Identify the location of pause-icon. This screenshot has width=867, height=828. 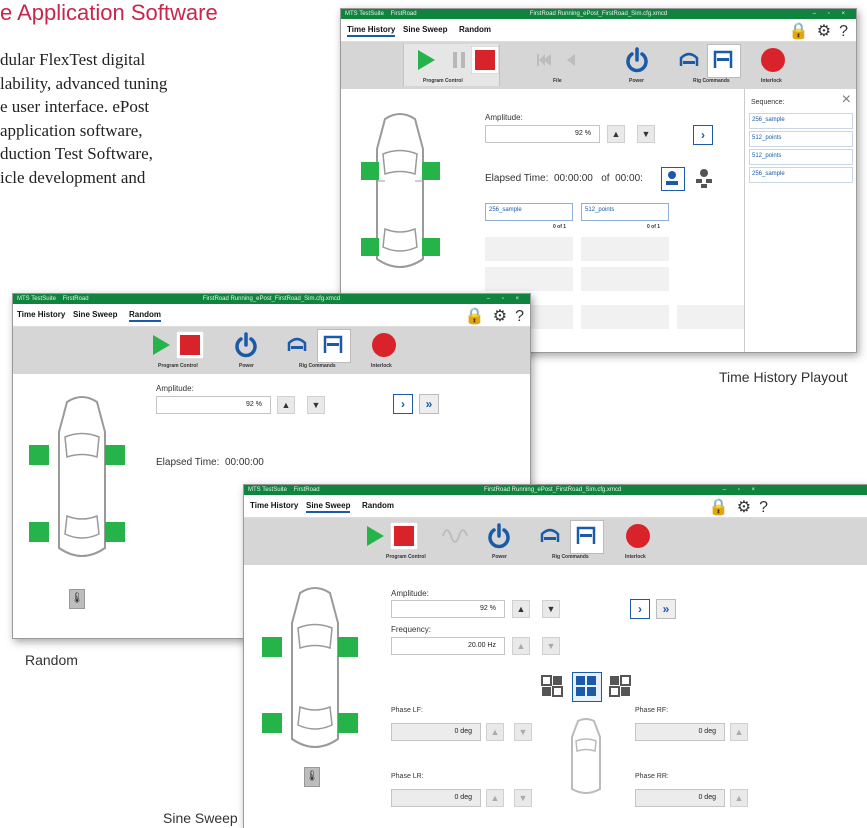
(459, 60).